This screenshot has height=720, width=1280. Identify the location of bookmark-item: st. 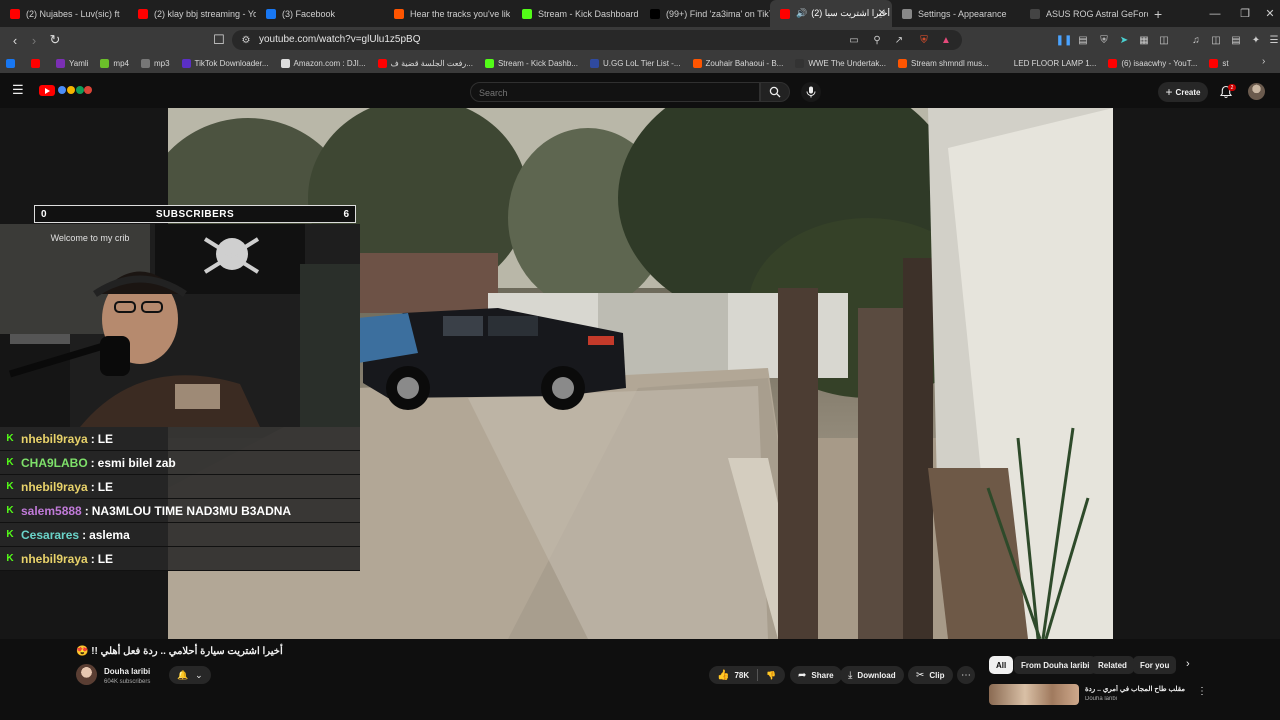
(1219, 63).